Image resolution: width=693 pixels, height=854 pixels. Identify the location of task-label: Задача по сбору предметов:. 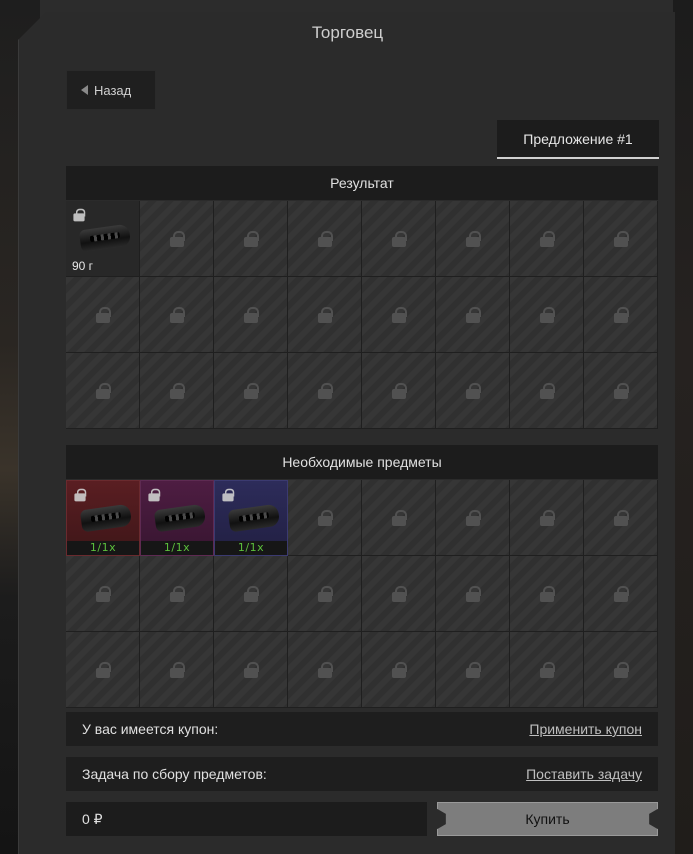
(174, 774).